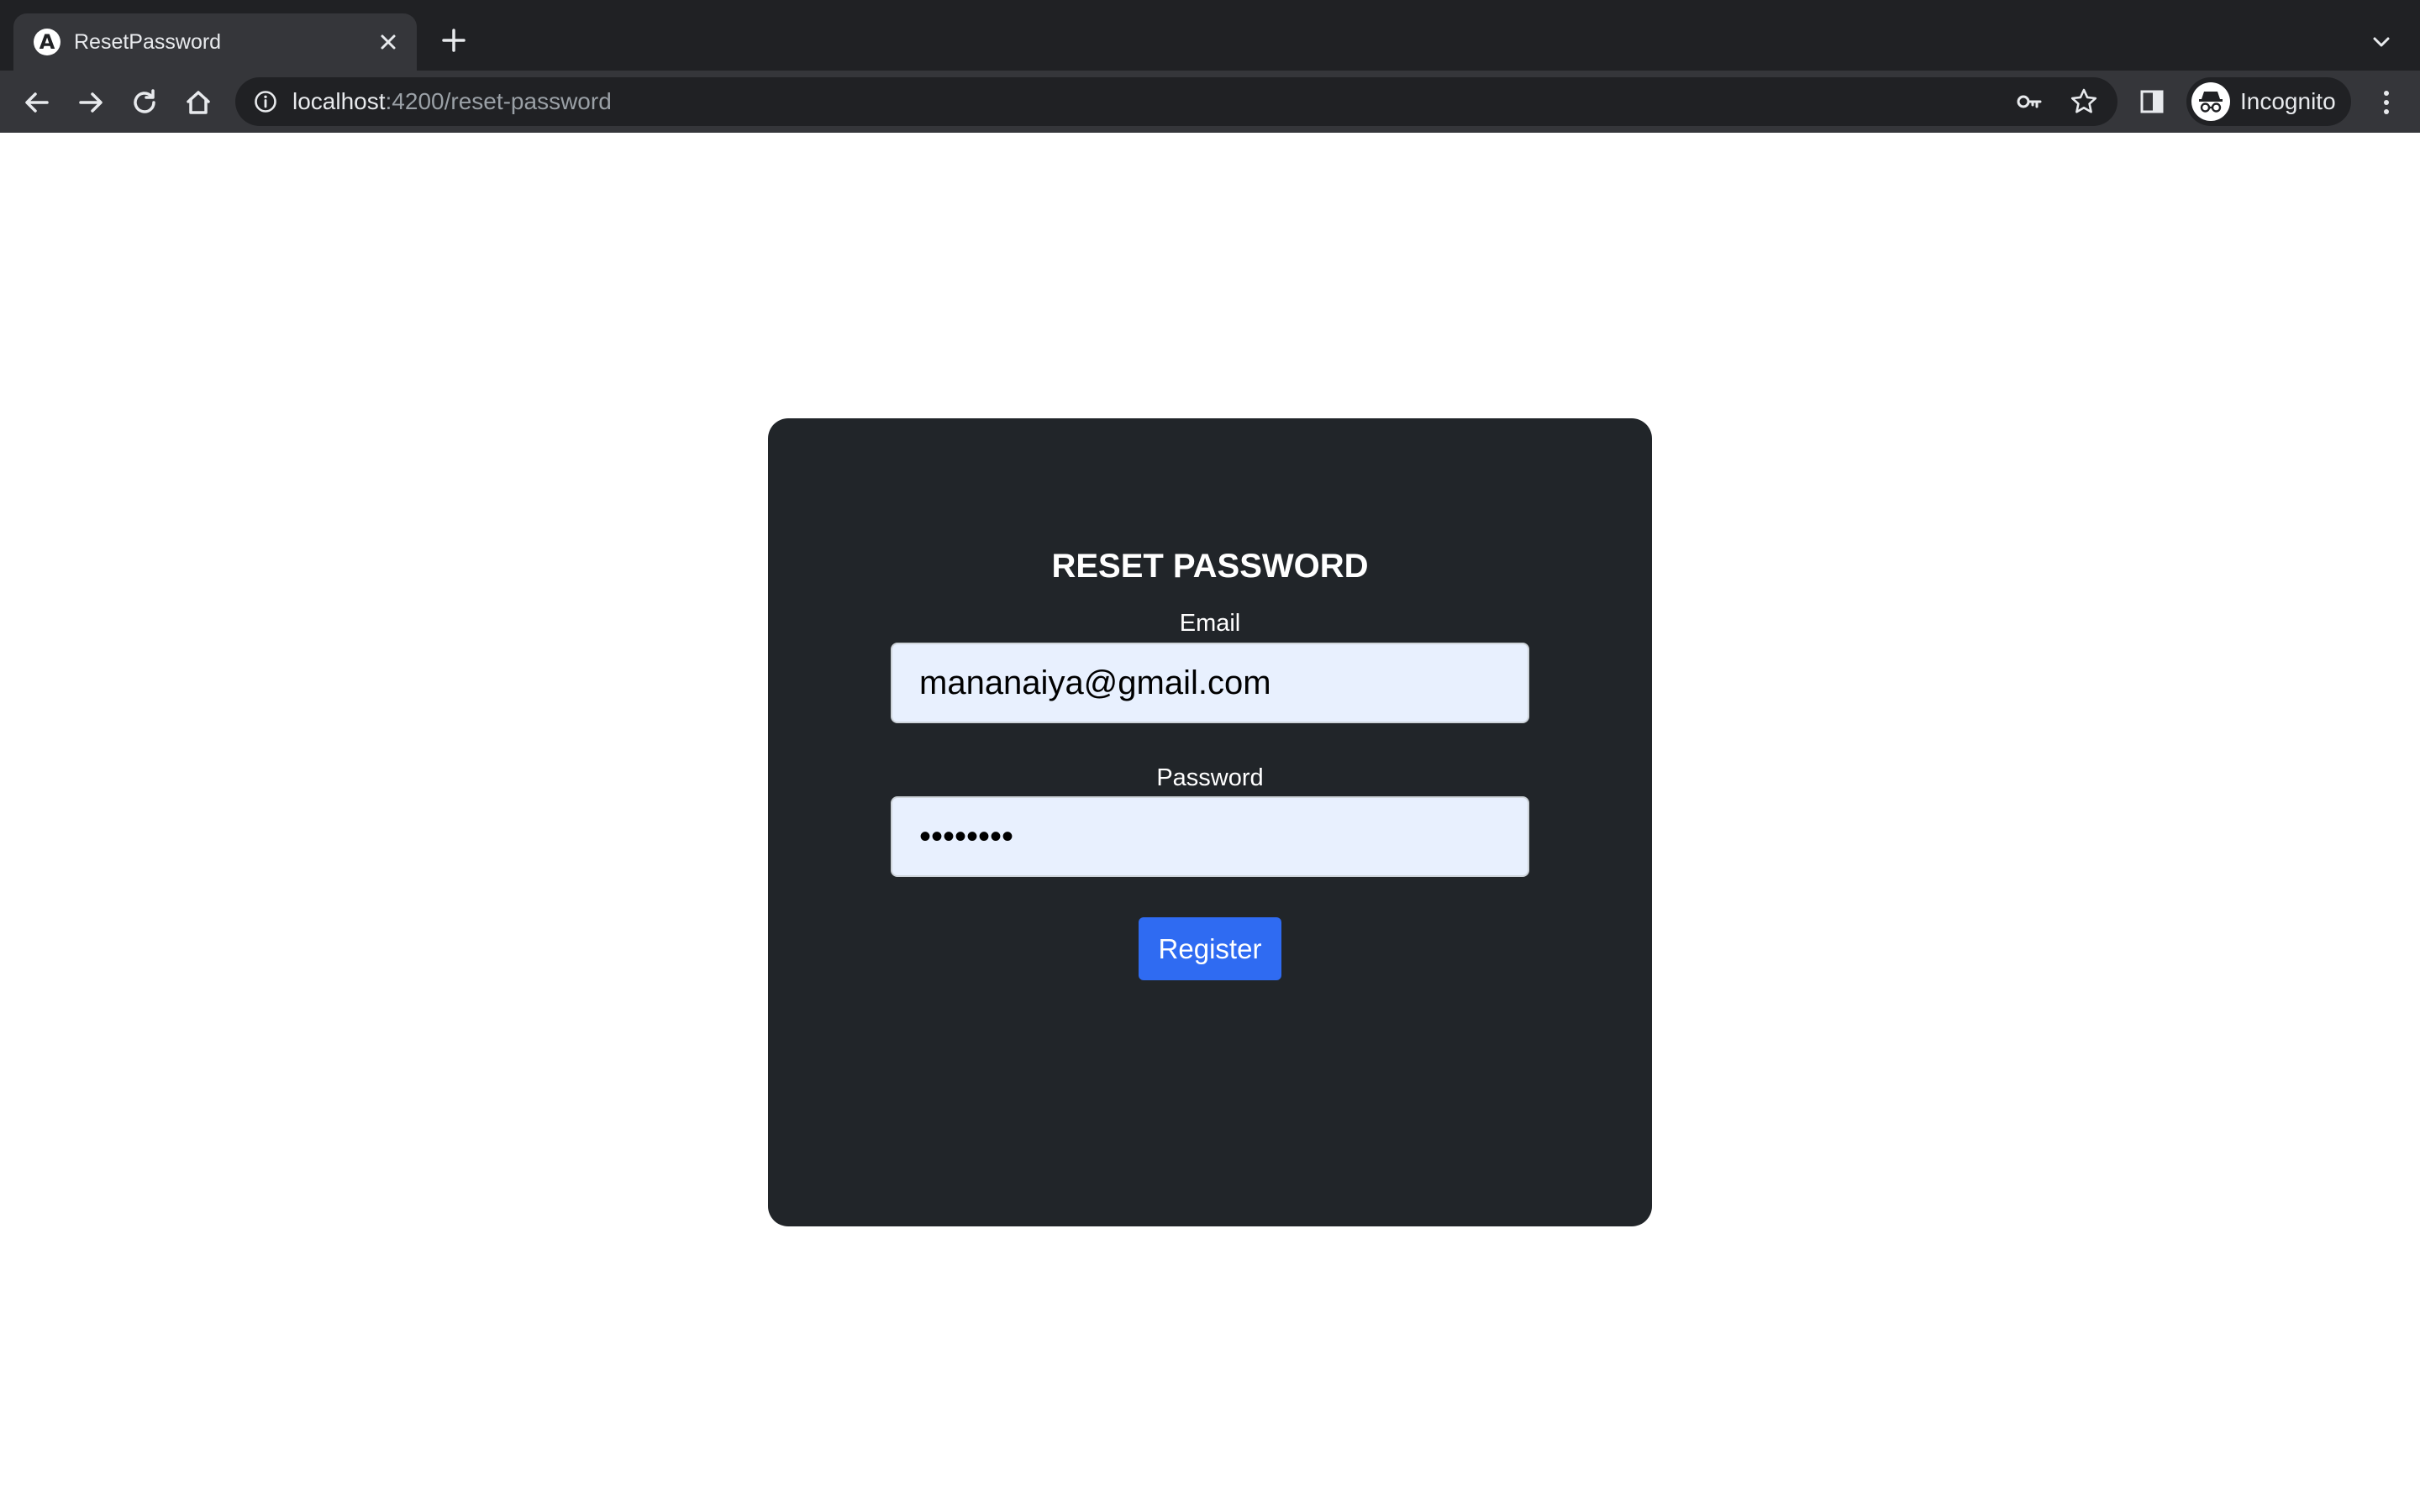 This screenshot has height=1512, width=2420. Describe the element at coordinates (1210, 566) in the screenshot. I see `page-title: RESET PASSWORD` at that location.